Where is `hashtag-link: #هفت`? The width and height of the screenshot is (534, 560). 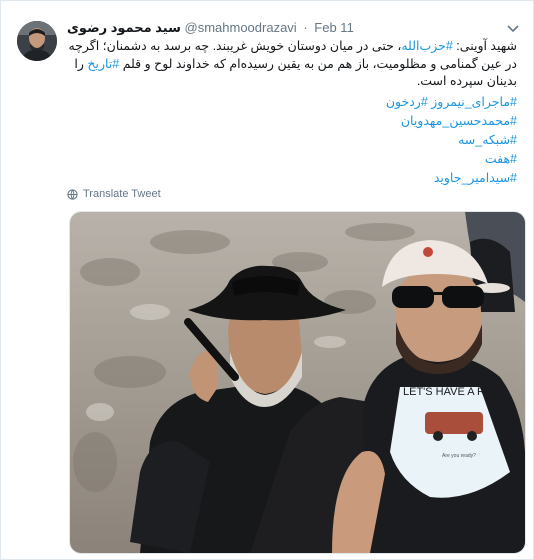 hashtag-link: #هفت is located at coordinates (292, 159).